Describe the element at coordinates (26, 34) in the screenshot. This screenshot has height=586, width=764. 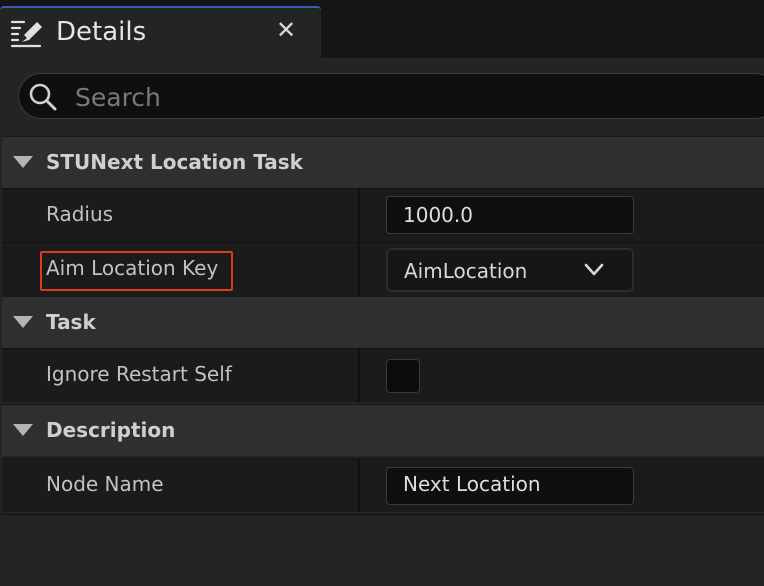
I see `edit-list-icon` at that location.